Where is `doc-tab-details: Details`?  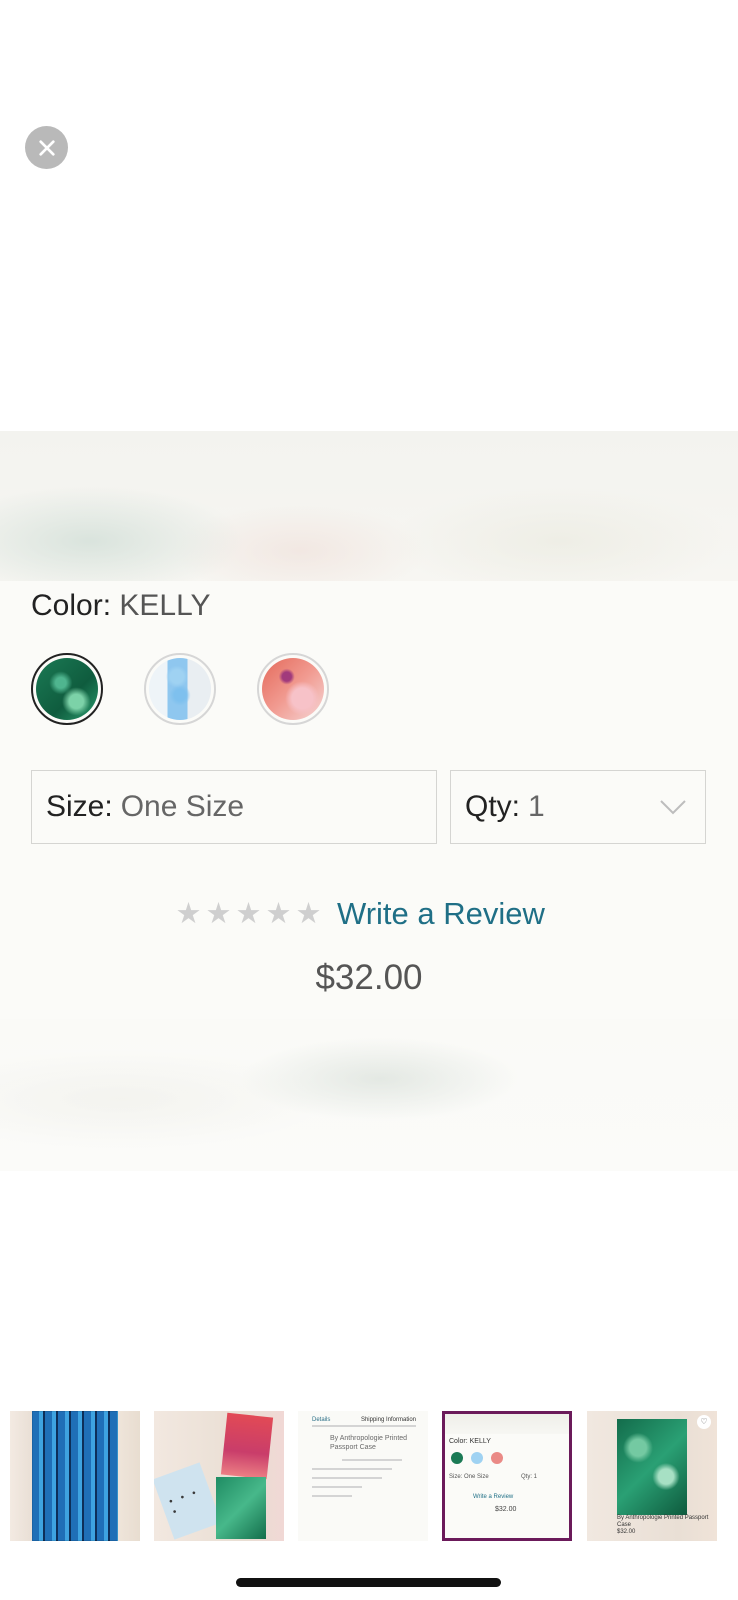 doc-tab-details: Details is located at coordinates (321, 1420).